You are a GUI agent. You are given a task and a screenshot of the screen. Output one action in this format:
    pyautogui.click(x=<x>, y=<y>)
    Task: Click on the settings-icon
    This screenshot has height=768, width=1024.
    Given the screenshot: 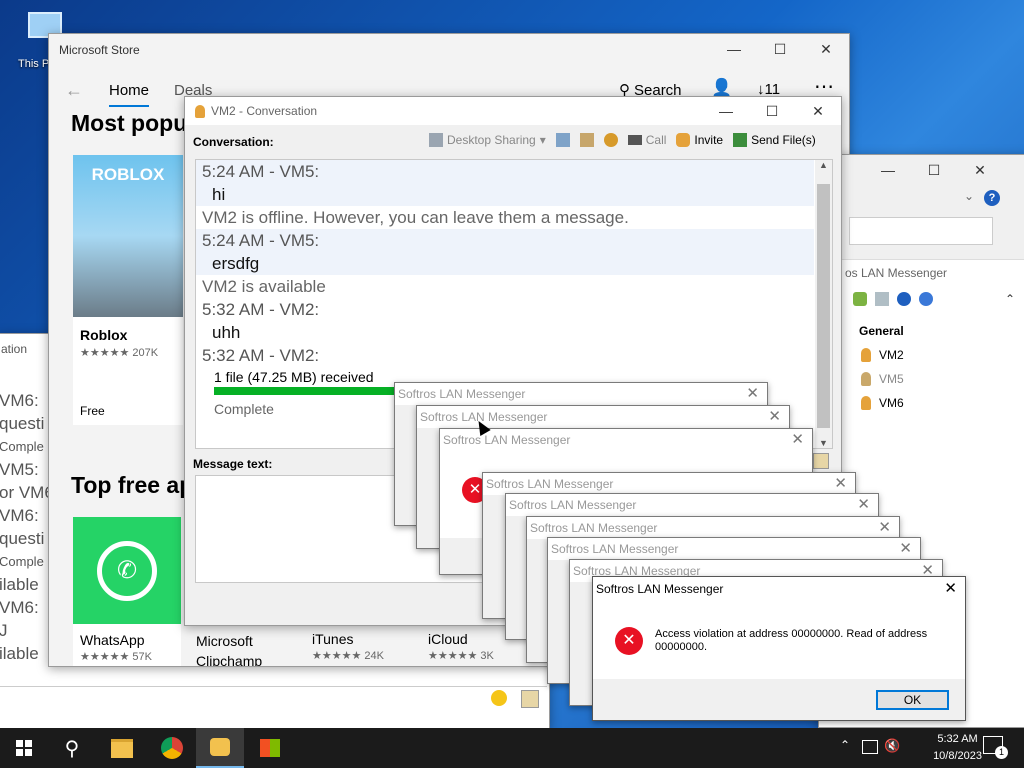 What is the action you would take?
    pyautogui.click(x=610, y=140)
    